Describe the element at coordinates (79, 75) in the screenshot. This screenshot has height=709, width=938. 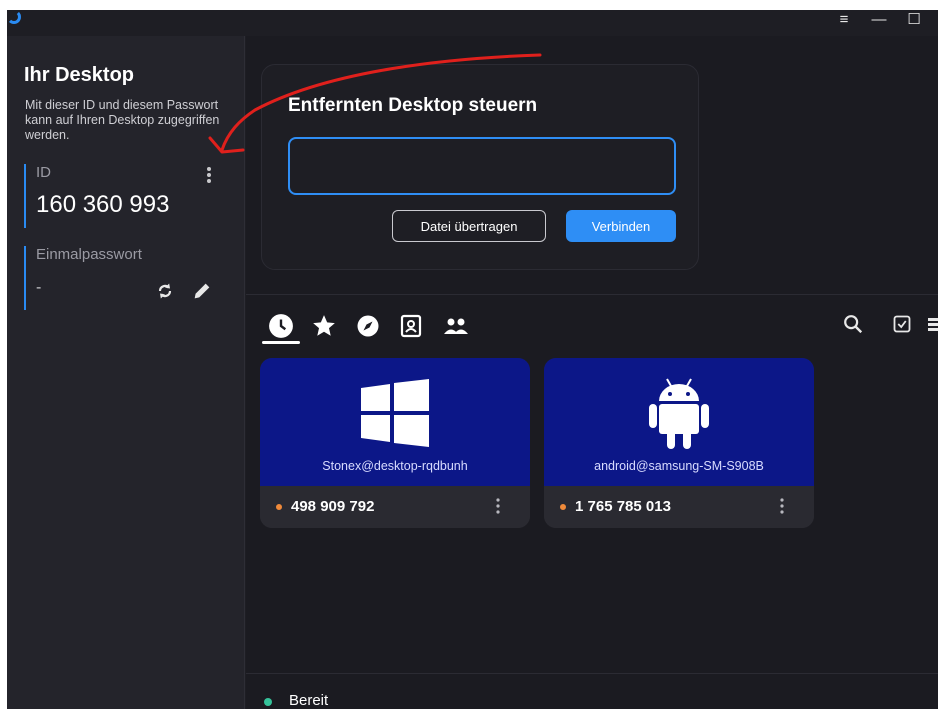
I see `sidebar-title: Ihr Desktop` at that location.